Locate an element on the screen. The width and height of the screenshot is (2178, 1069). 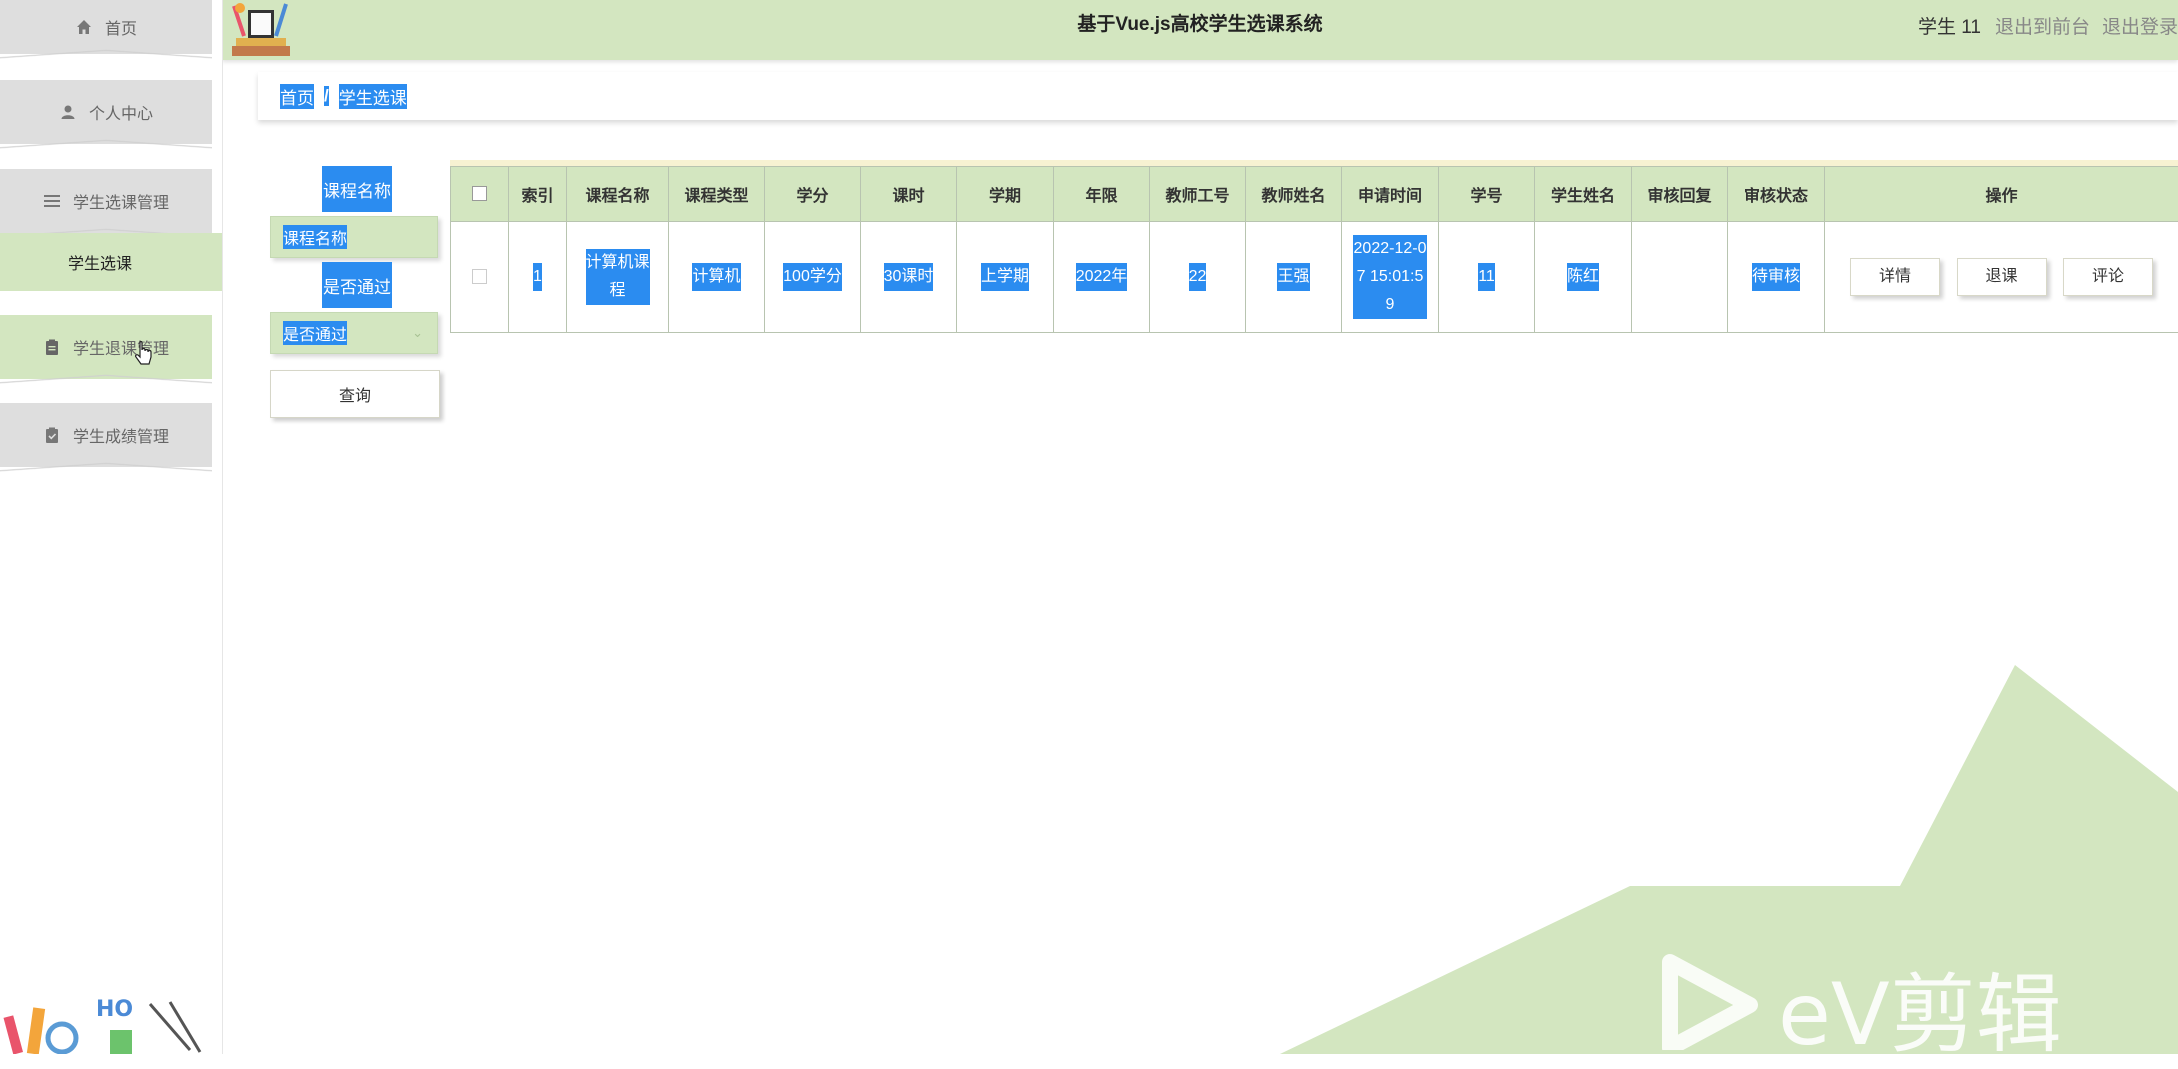
actions-cell: 详情 退课 评论 is located at coordinates (2001, 277).